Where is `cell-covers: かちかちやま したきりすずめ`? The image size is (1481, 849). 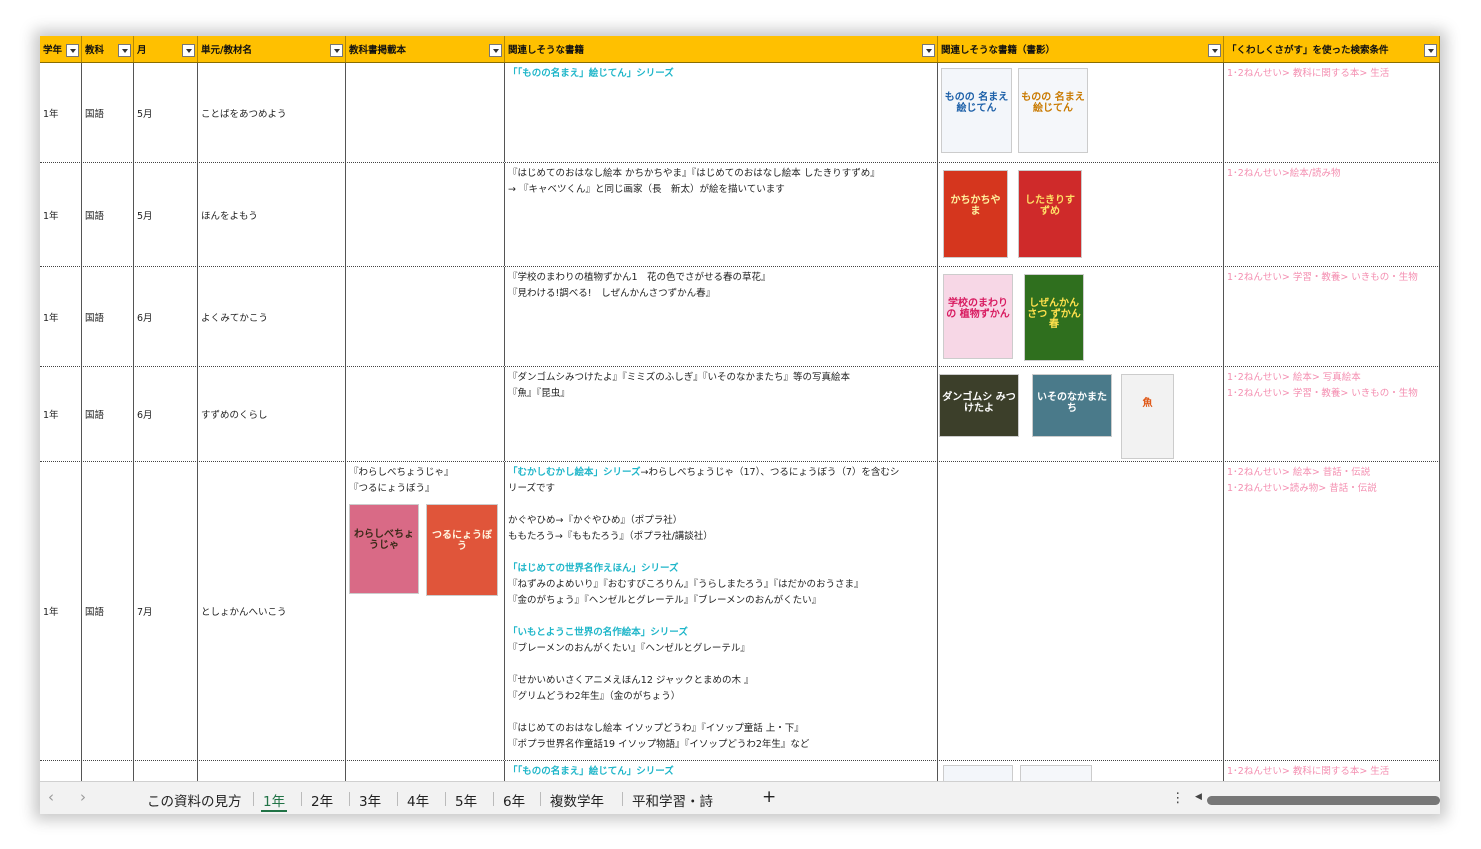 cell-covers: かちかちやま したきりすずめ is located at coordinates (1081, 214).